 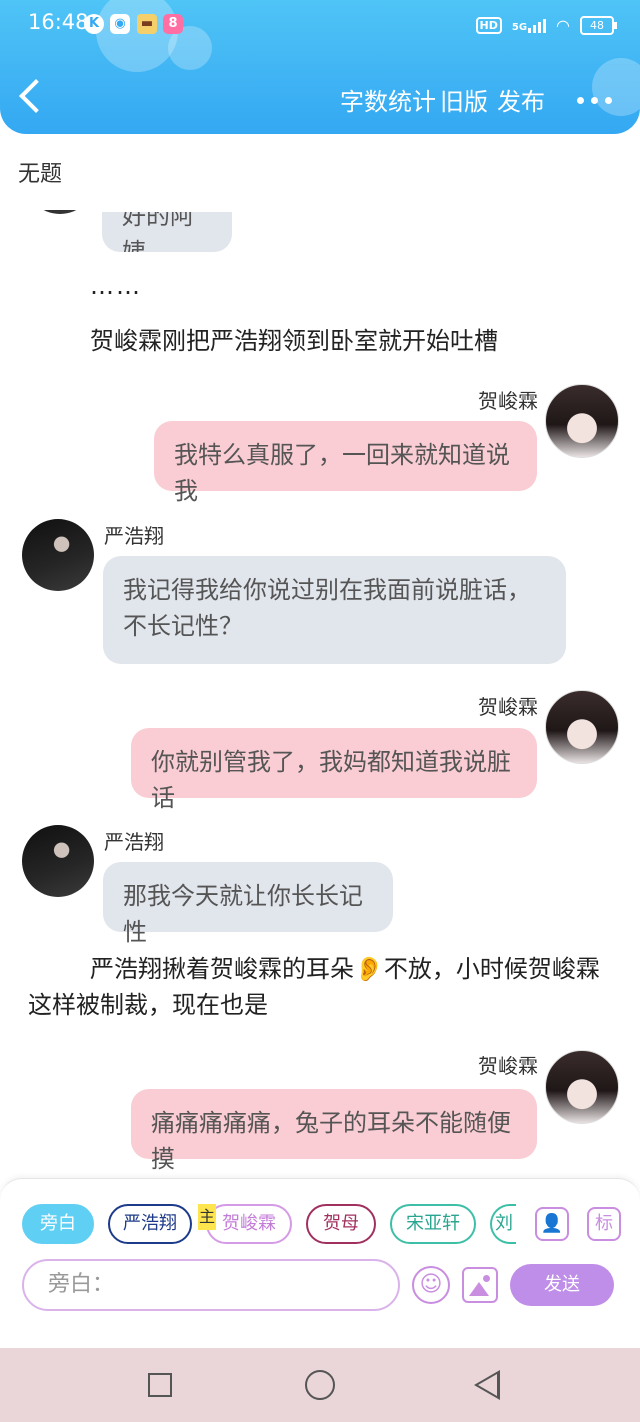 What do you see at coordinates (120, 24) in the screenshot?
I see `wifi-app-icon: ◉` at bounding box center [120, 24].